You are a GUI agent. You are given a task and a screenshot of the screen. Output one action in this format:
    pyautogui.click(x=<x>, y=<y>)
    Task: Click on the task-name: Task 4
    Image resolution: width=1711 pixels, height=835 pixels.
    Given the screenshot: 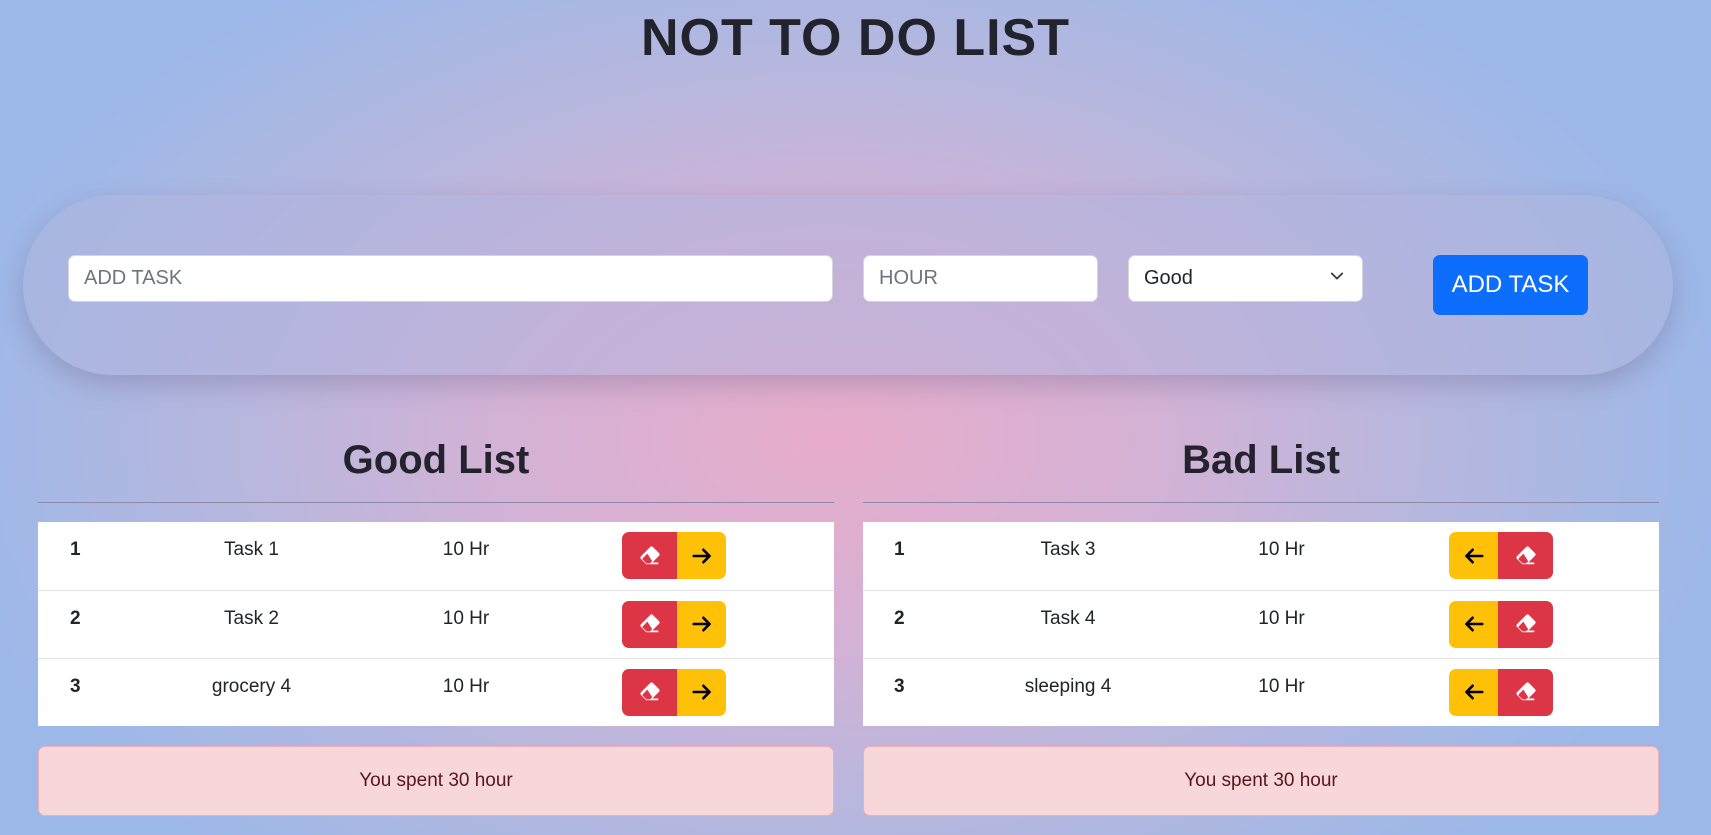 What is the action you would take?
    pyautogui.click(x=1068, y=623)
    